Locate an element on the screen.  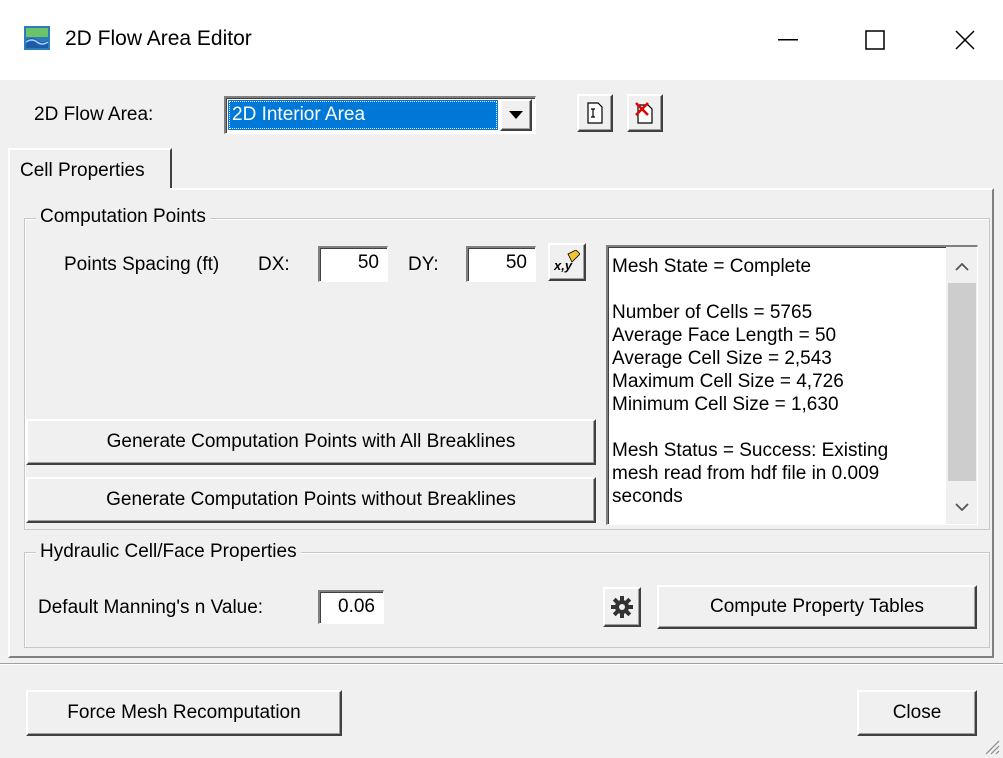
tab-label: Cell Properties is located at coordinates (82, 170).